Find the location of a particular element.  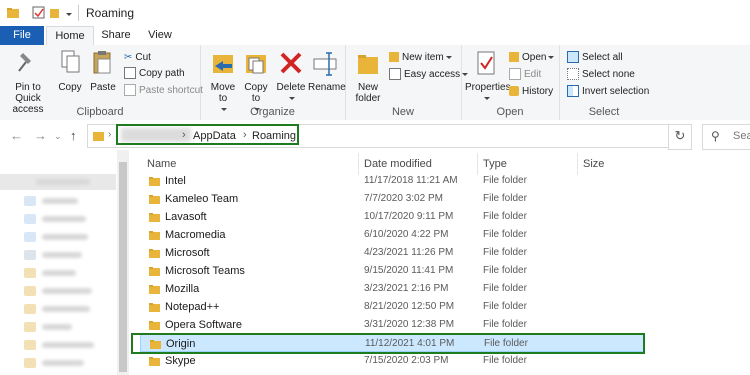

recent-chevron-icon: ⌄ is located at coordinates (58, 136).